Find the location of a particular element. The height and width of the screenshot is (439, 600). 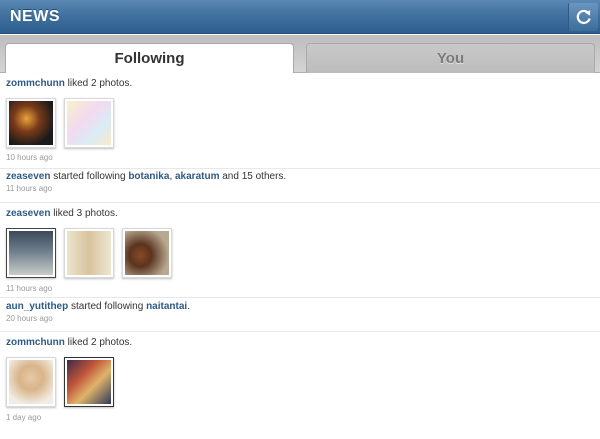

activity-text: liked 3 photos. is located at coordinates (84, 213).